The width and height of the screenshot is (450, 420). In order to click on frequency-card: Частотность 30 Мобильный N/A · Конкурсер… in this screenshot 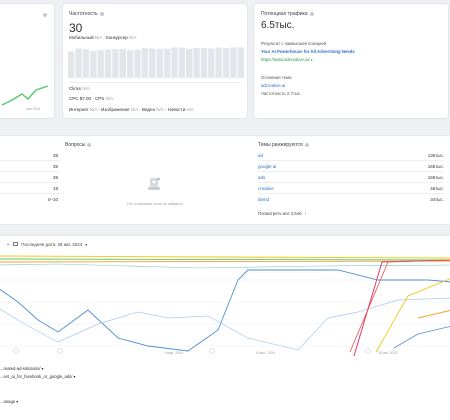, I will do `click(155, 61)`.